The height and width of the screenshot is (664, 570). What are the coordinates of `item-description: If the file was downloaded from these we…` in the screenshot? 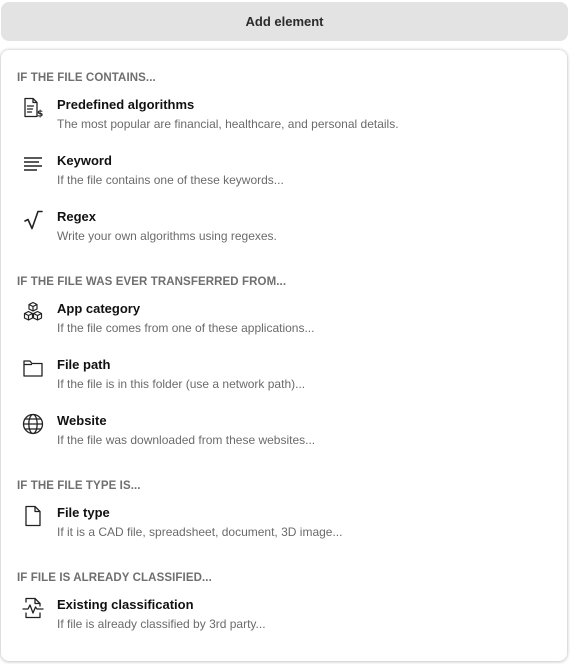 It's located at (186, 440).